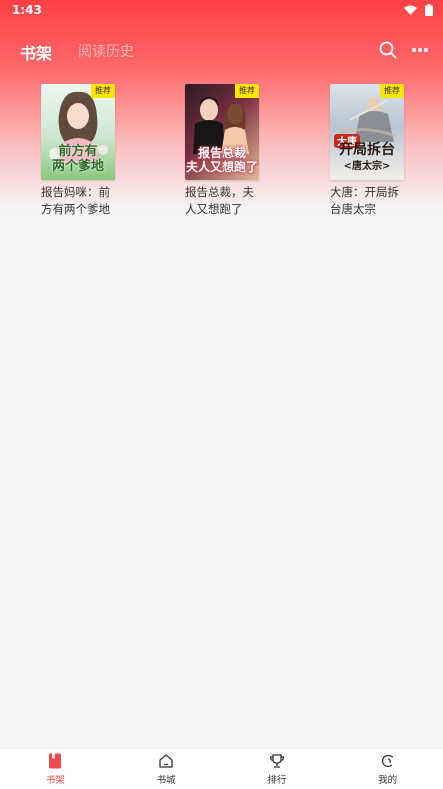 This screenshot has width=443, height=789. Describe the element at coordinates (78, 132) in the screenshot. I see `book-cover: 推荐 前方有 两个爹地` at that location.